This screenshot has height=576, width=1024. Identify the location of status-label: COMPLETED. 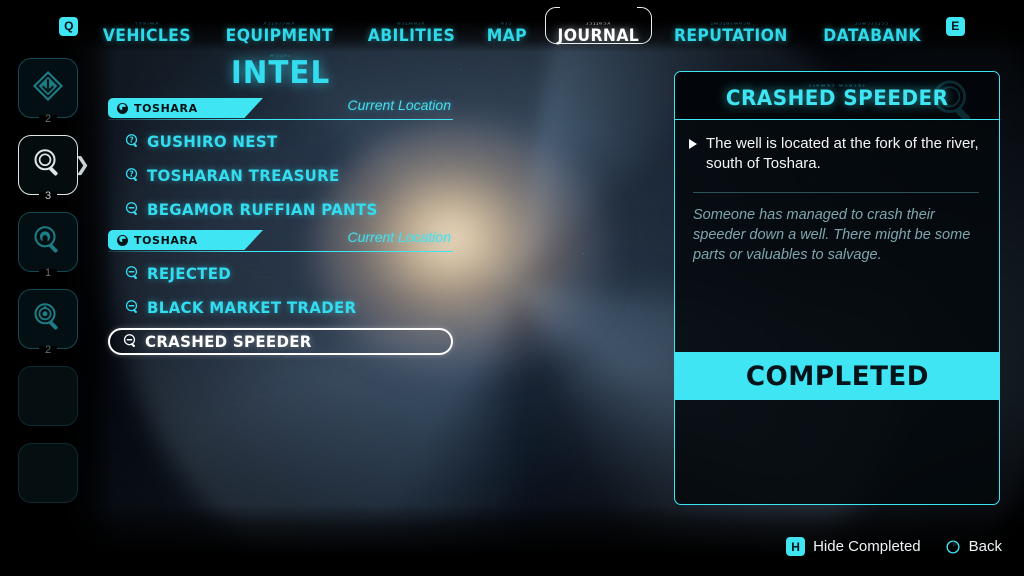
(837, 376).